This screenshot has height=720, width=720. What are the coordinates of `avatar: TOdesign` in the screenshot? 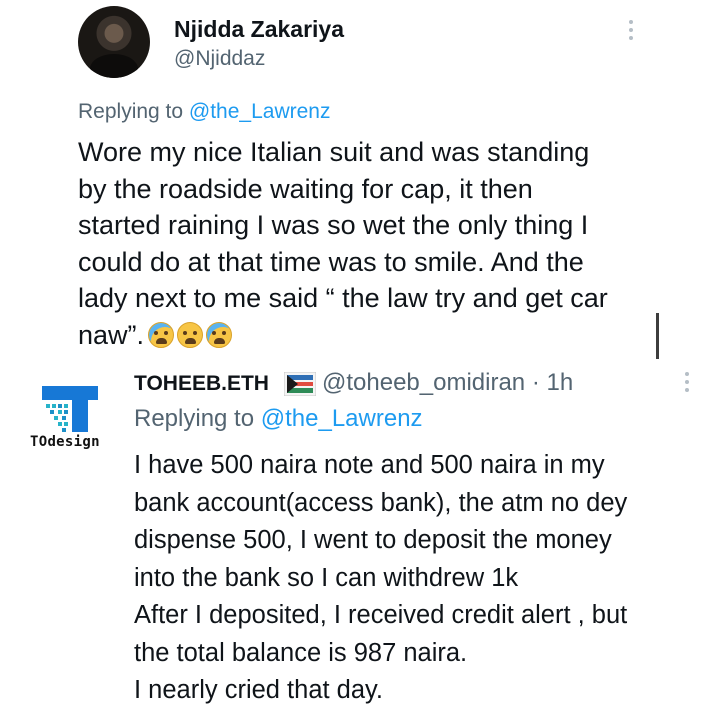 It's located at (70, 421).